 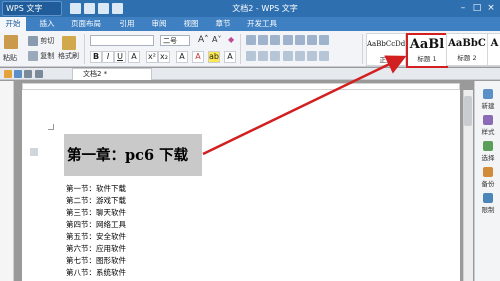 I want to click on toc-item: 第八节：系统软件, so click(x=96, y=272).